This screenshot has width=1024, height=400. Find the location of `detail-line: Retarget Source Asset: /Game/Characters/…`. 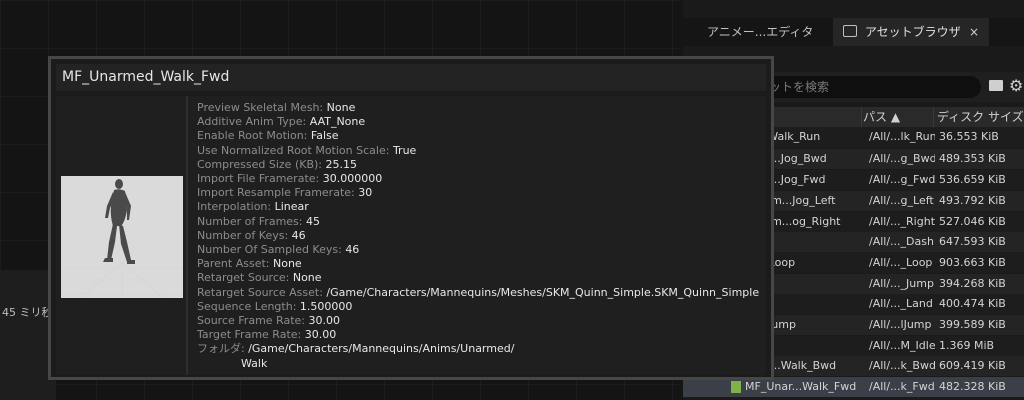

detail-line: Retarget Source Asset: /Game/Characters/… is located at coordinates (480, 293).